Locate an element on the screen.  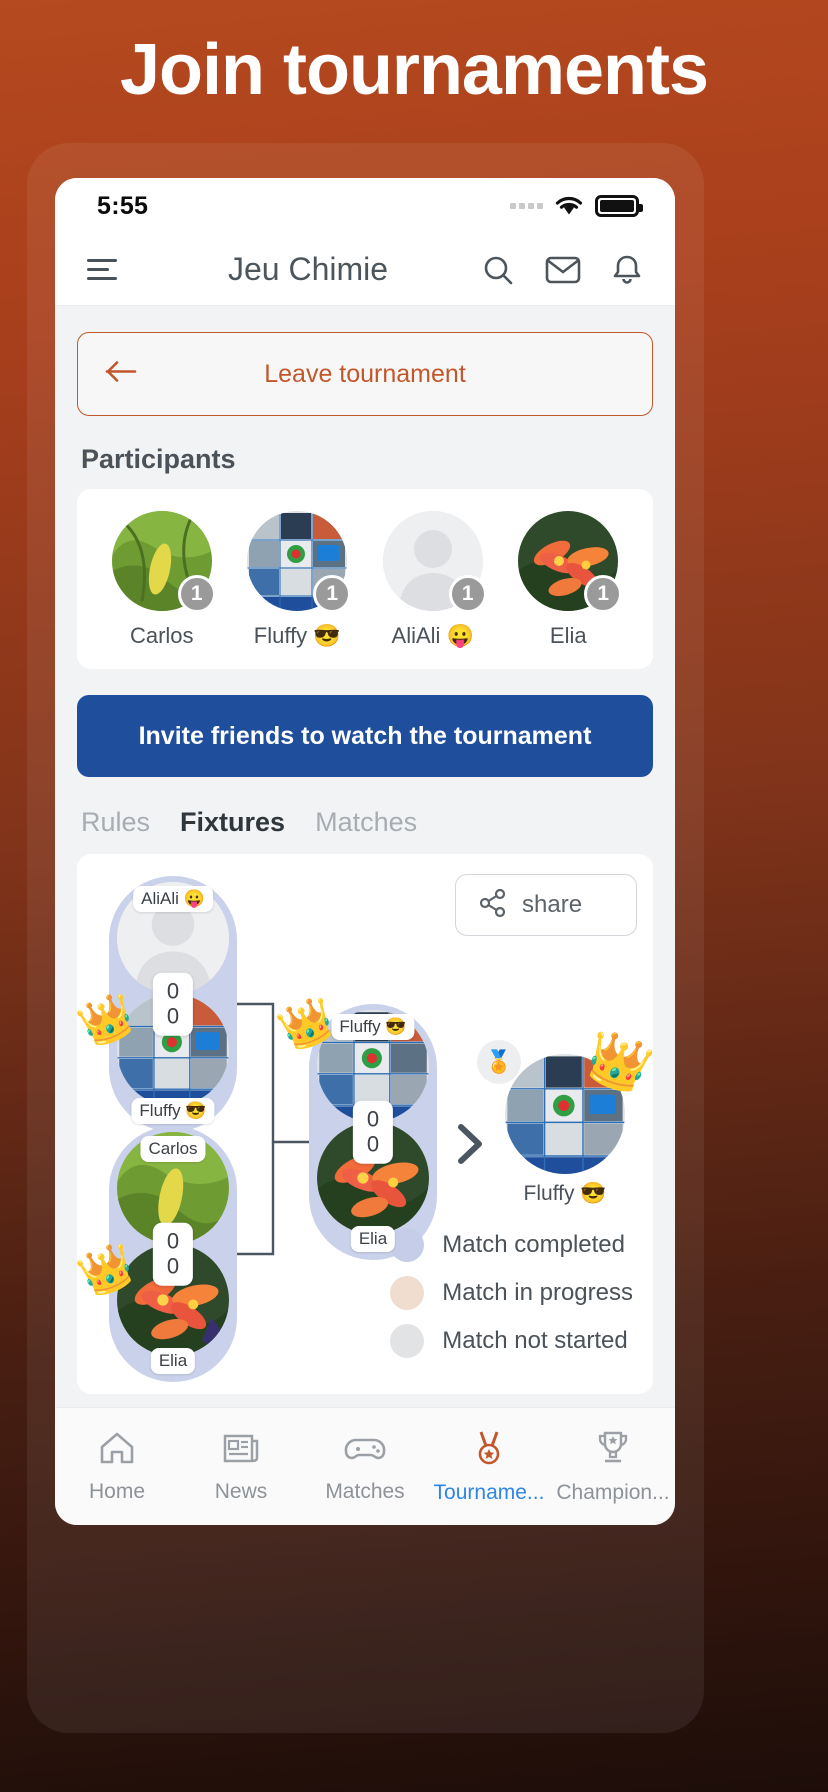
participant-item: 1 Elia is located at coordinates (569, 580).